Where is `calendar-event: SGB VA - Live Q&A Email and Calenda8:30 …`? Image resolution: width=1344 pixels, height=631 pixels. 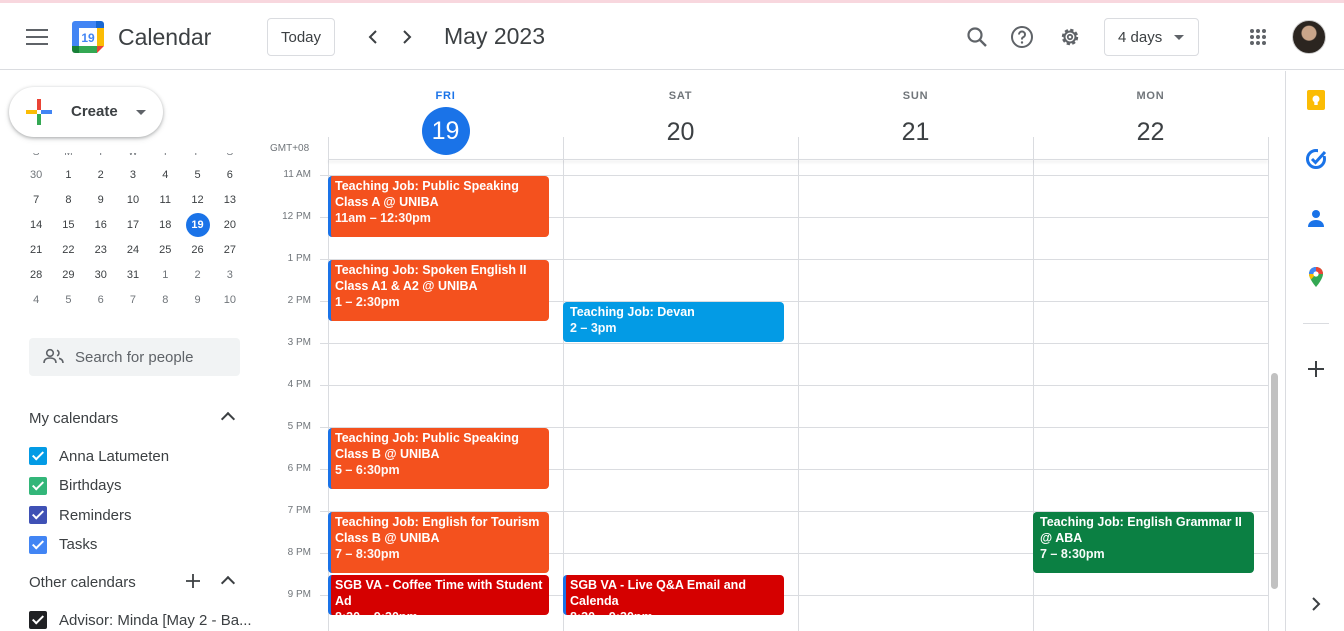 calendar-event: SGB VA - Live Q&A Email and Calenda8:30 … is located at coordinates (673, 595).